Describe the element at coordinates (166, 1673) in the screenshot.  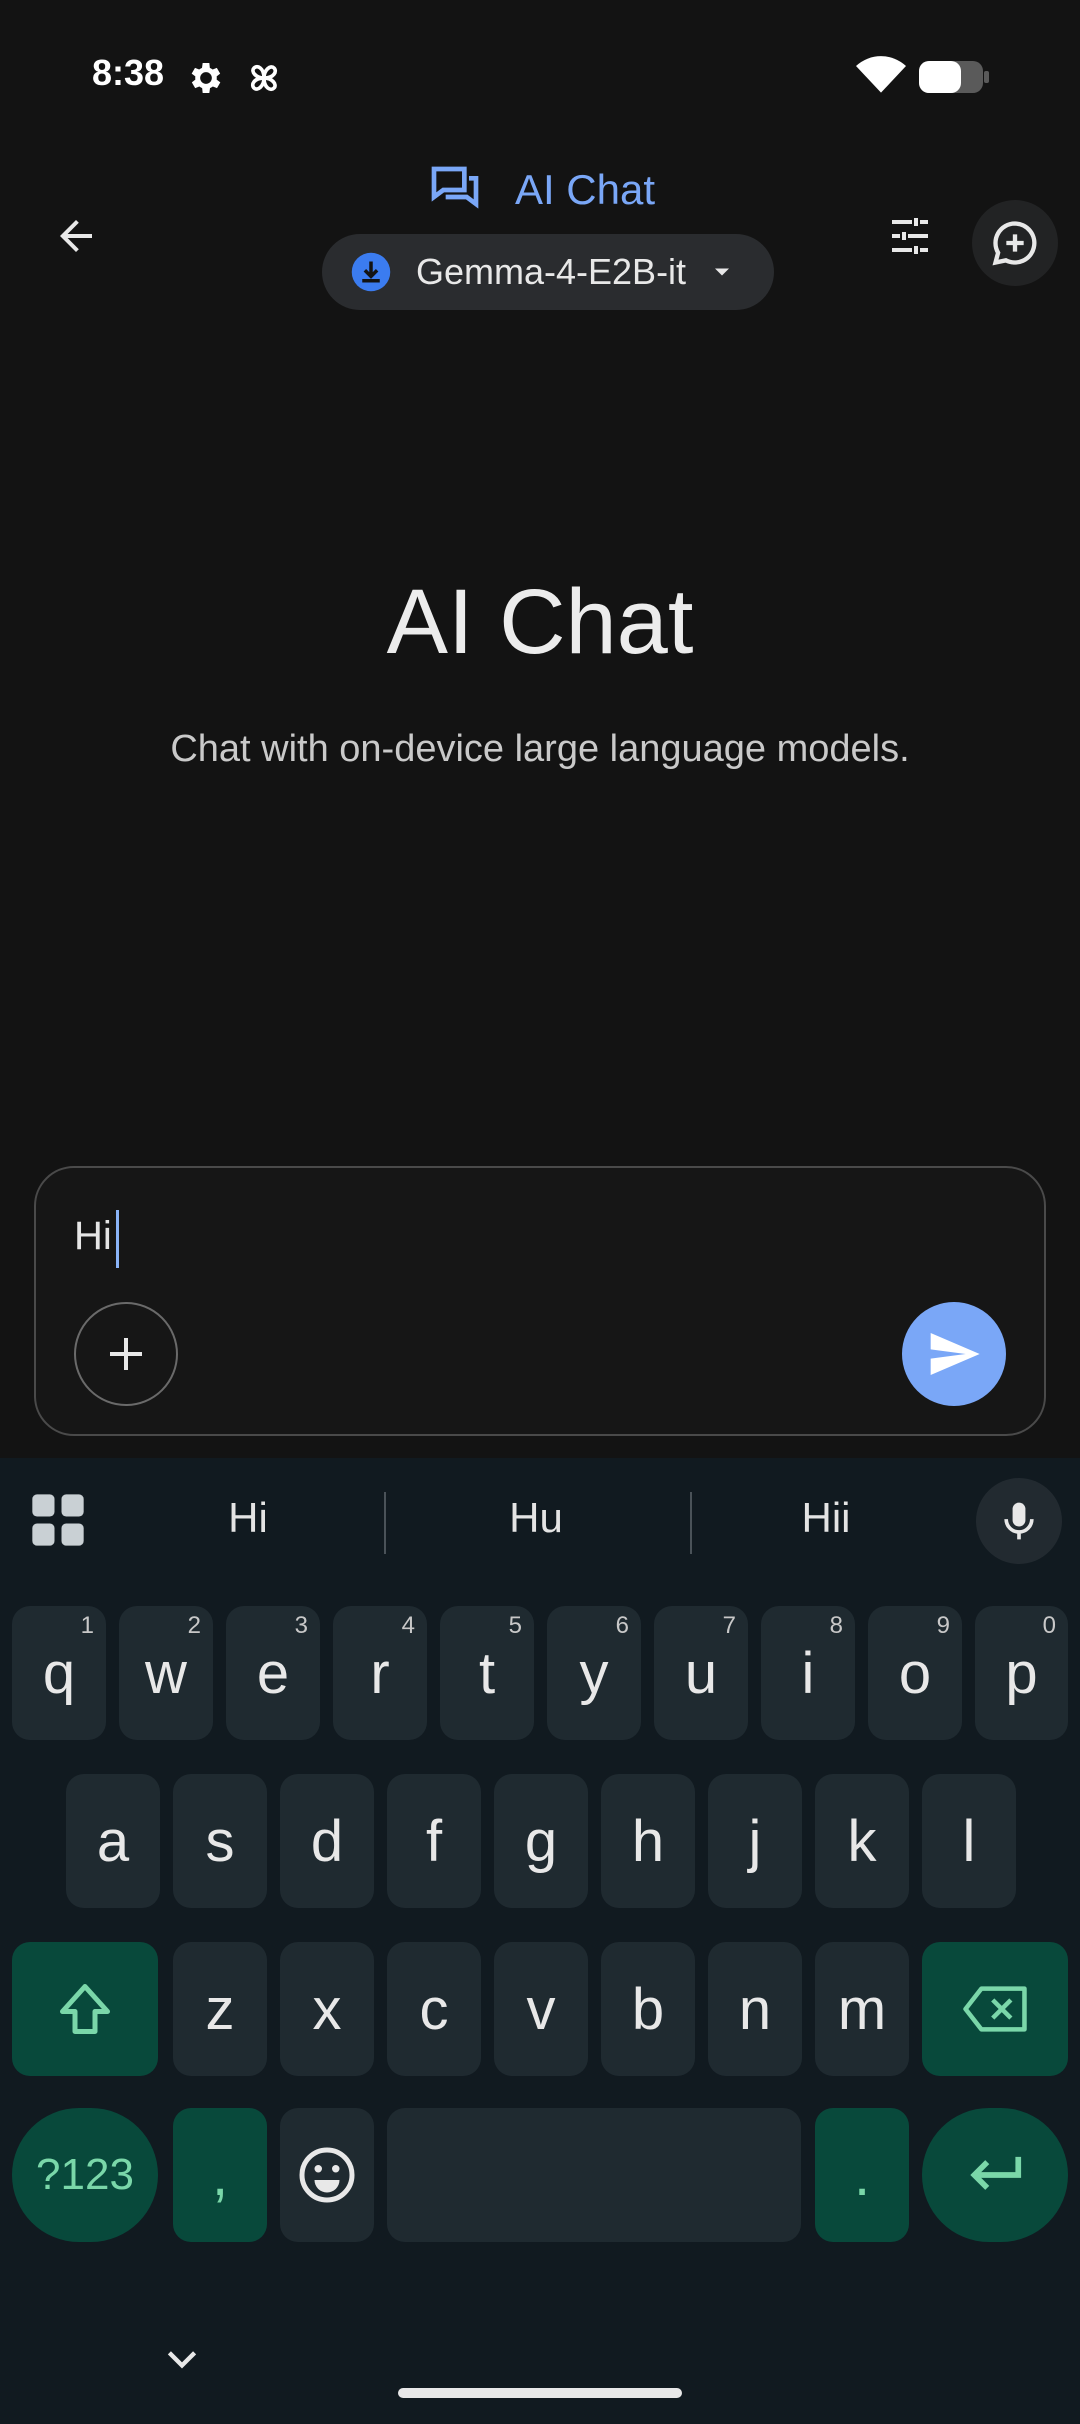
I see `key-w: w2` at that location.